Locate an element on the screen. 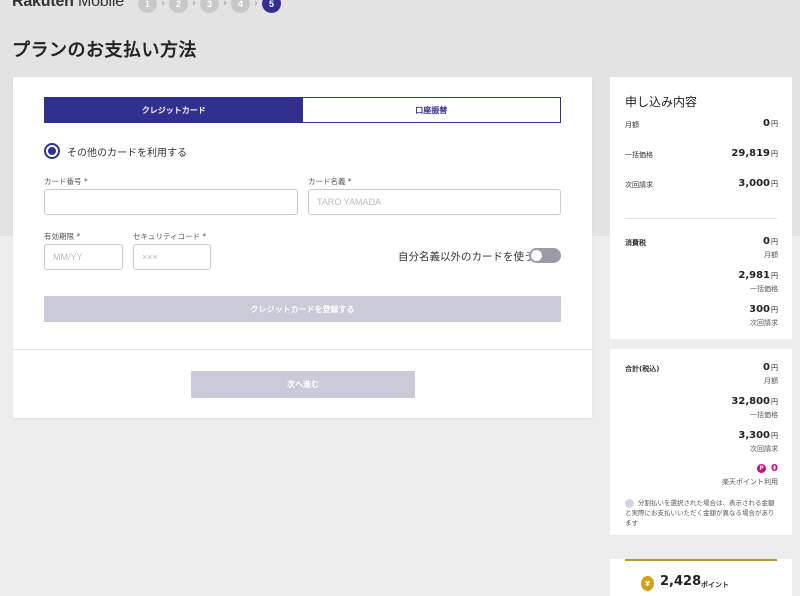 The width and height of the screenshot is (800, 596). step-3: 3 is located at coordinates (209, 6).